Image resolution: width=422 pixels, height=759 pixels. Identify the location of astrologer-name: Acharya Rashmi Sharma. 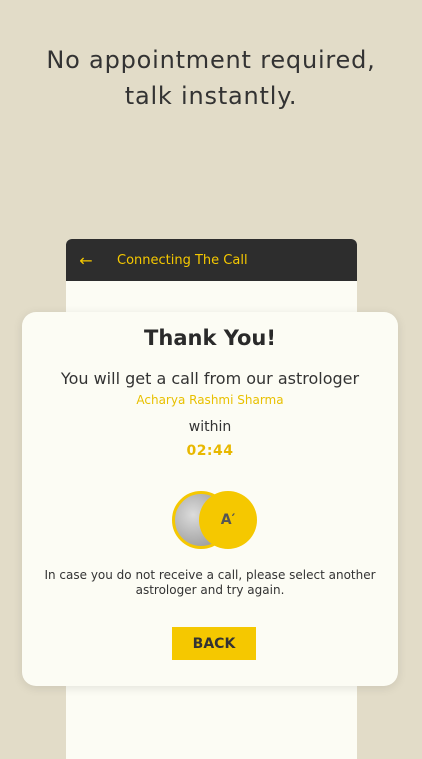
(210, 400).